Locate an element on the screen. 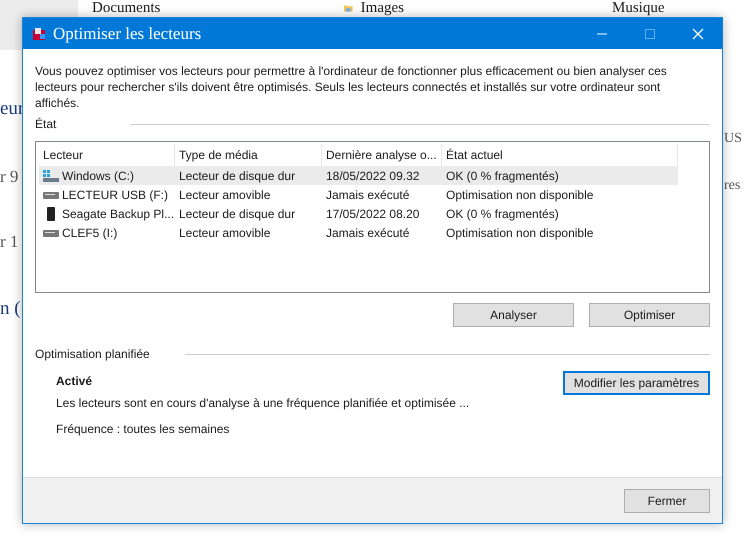 Image resolution: width=746 pixels, height=538 pixels. drive-row: Seagate Backup Pl... Lecteur de disque dur 17/05/2022 08.20 OK (0 % fragmentés) is located at coordinates (358, 213).